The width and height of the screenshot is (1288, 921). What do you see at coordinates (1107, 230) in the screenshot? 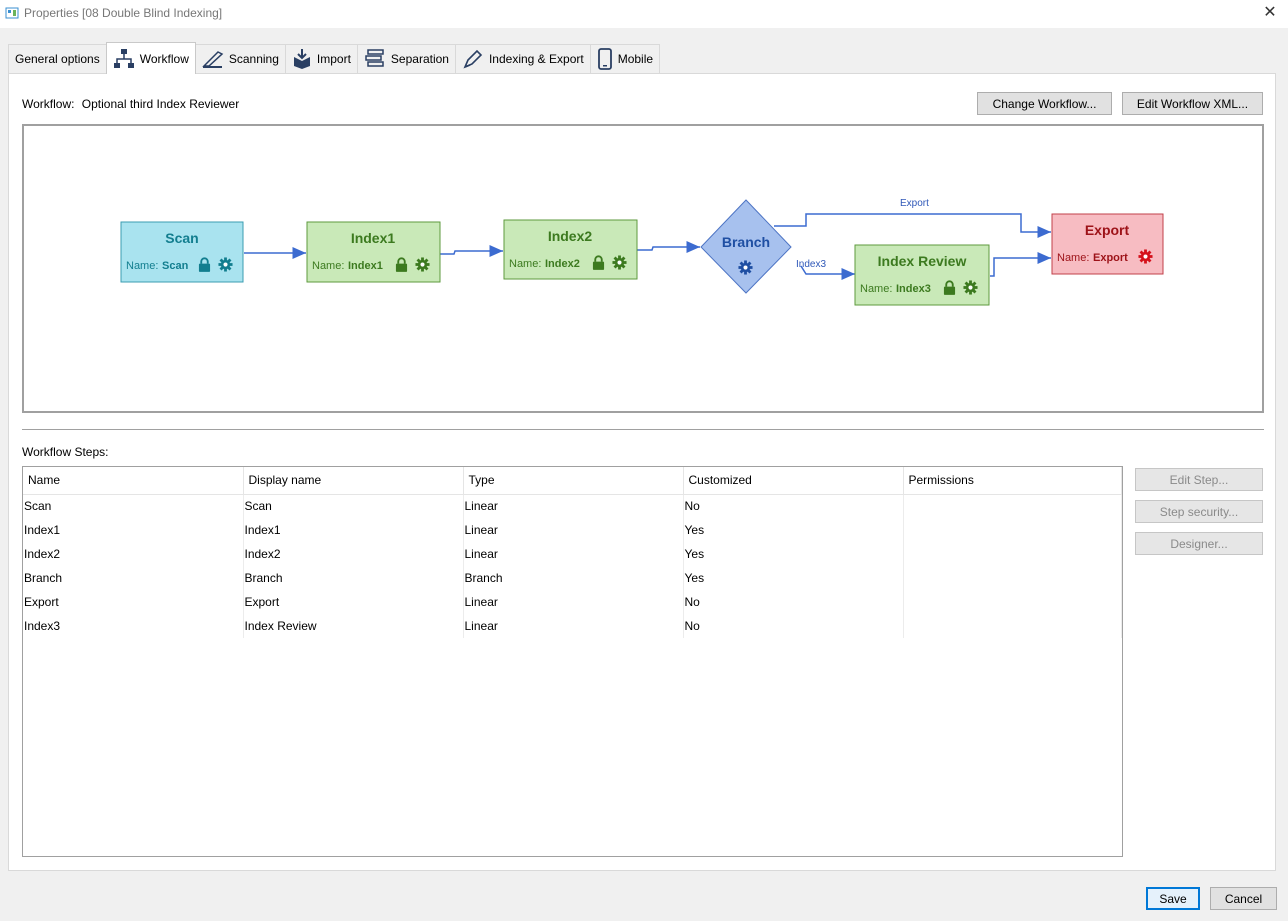
I see `node-title: Export` at bounding box center [1107, 230].